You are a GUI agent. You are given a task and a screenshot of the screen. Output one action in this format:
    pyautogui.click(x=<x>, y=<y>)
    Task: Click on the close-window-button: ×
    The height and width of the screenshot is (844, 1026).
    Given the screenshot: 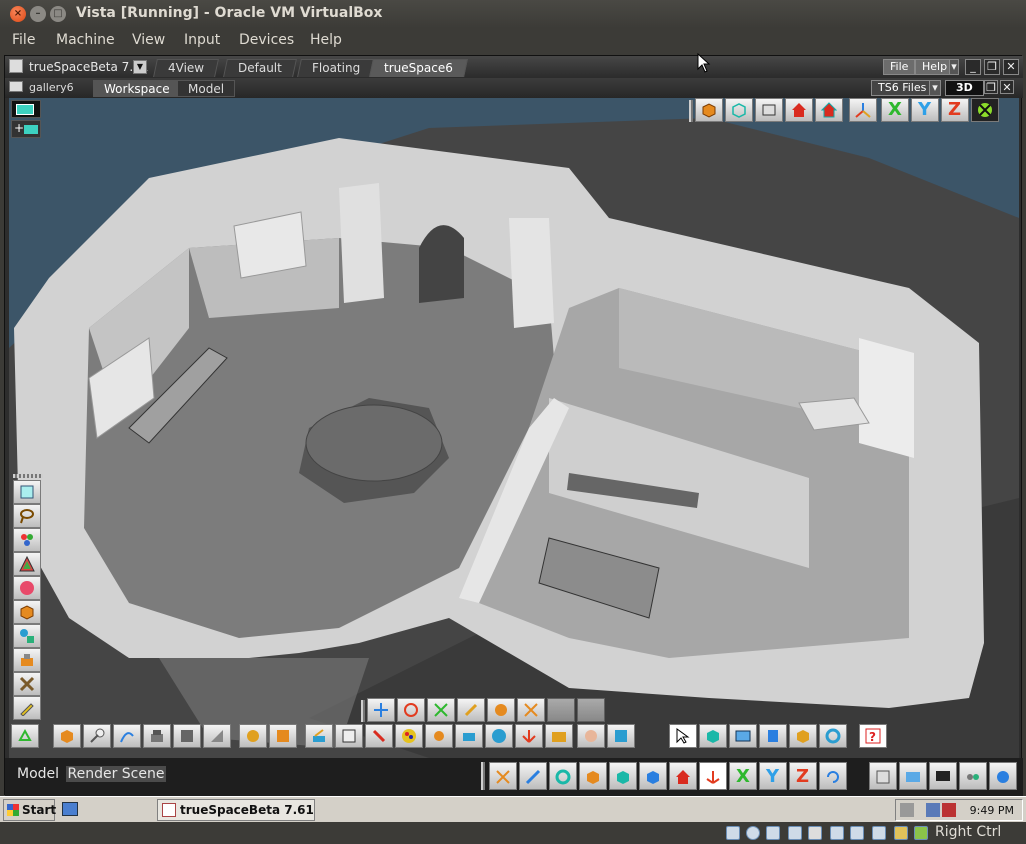 What is the action you would take?
    pyautogui.click(x=18, y=14)
    